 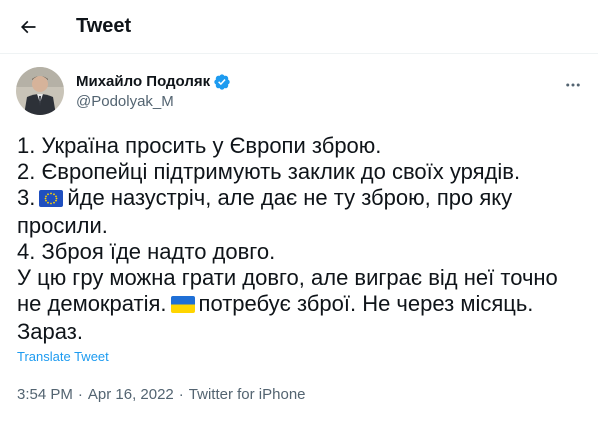 What do you see at coordinates (131, 394) in the screenshot?
I see `tweet-date: Apr 16, 2022` at bounding box center [131, 394].